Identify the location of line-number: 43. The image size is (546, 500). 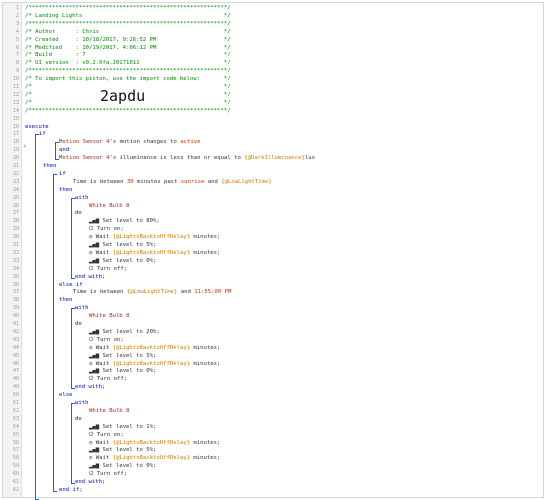
(15, 339).